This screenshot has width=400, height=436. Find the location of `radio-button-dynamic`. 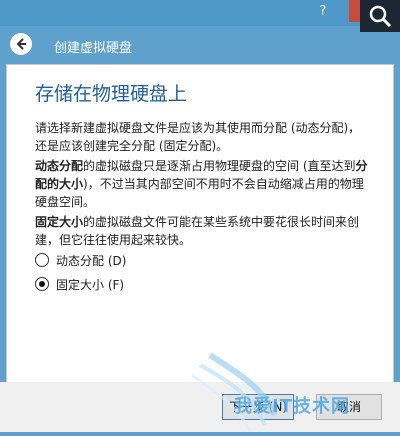

radio-button-dynamic is located at coordinates (42, 260).